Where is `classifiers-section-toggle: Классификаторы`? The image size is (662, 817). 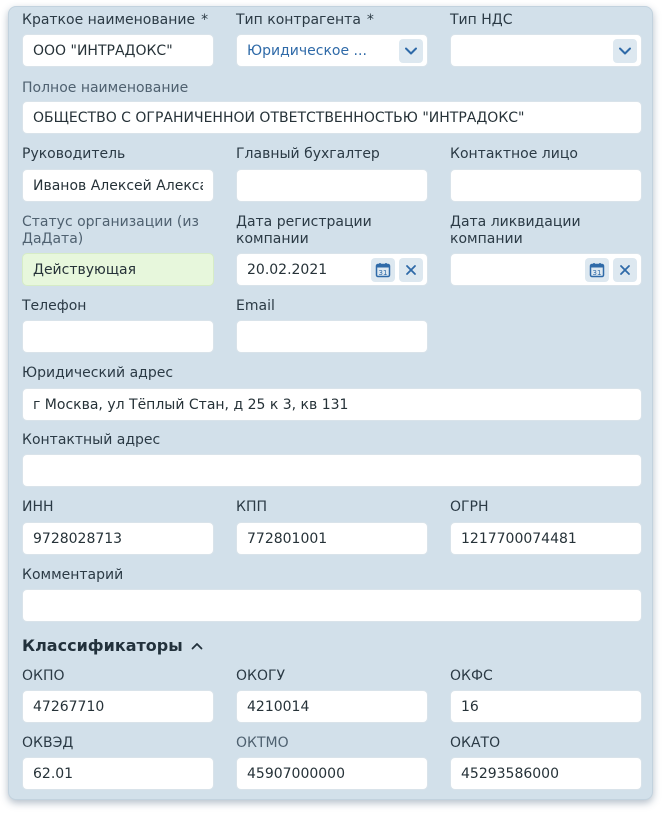 classifiers-section-toggle: Классификаторы is located at coordinates (112, 645).